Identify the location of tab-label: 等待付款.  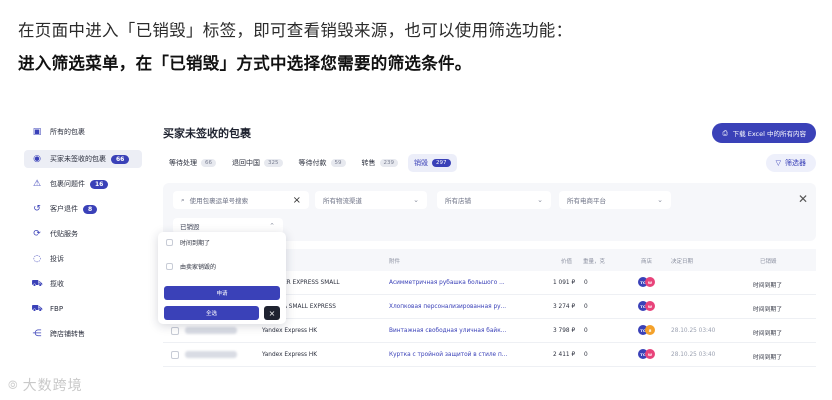
(312, 163).